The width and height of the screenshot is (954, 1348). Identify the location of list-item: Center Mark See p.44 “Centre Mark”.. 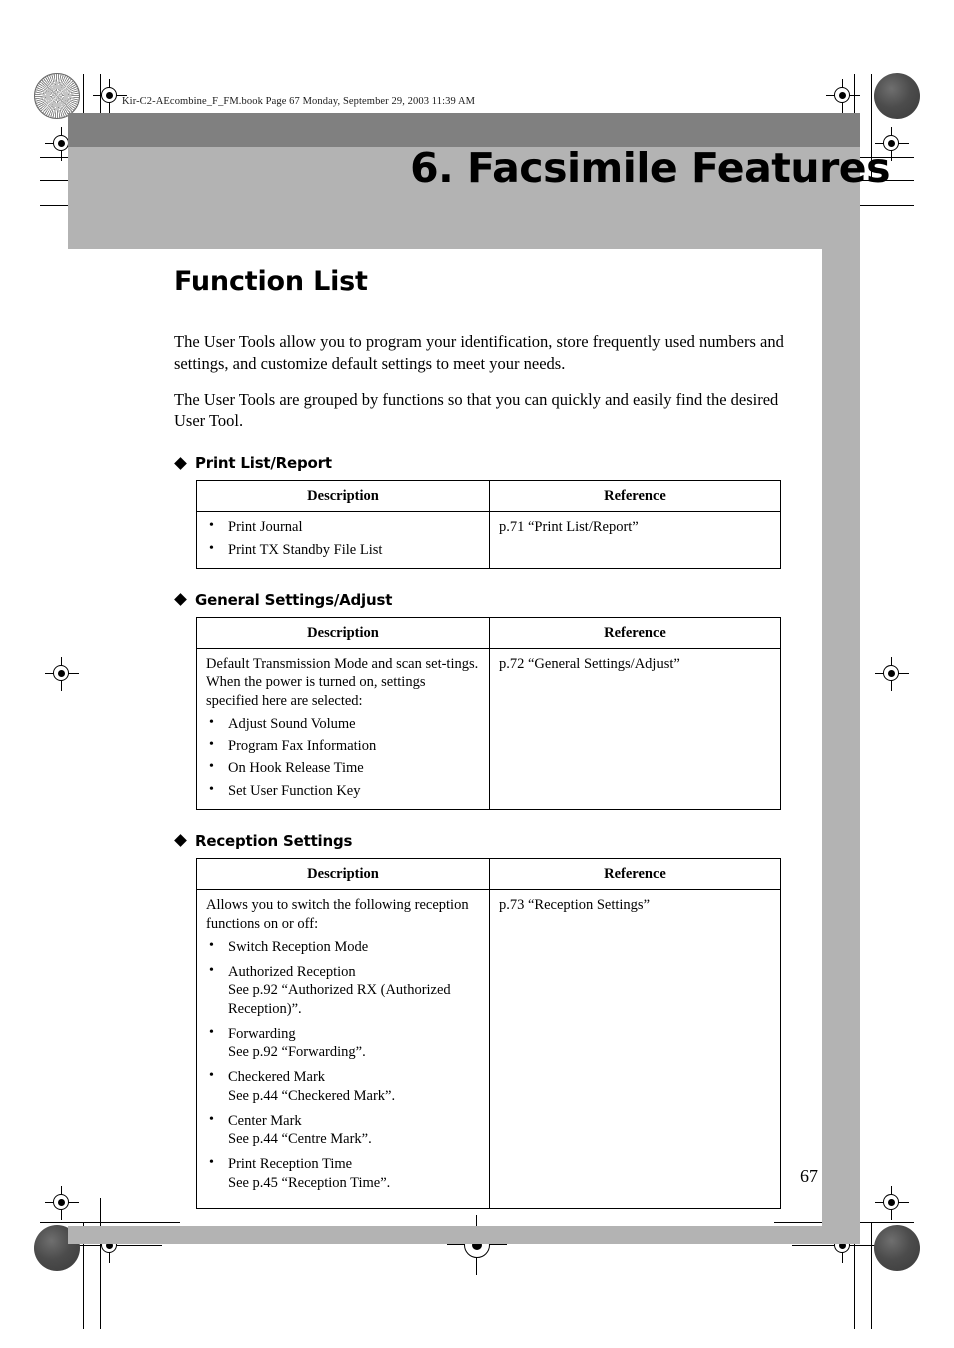
(343, 1130).